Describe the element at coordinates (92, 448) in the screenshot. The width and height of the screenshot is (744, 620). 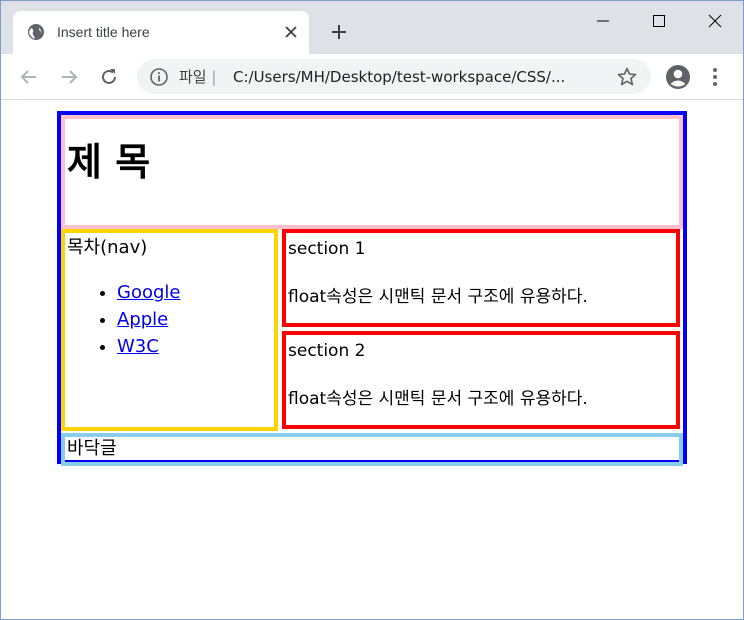
I see `footer-text: 바닥글` at that location.